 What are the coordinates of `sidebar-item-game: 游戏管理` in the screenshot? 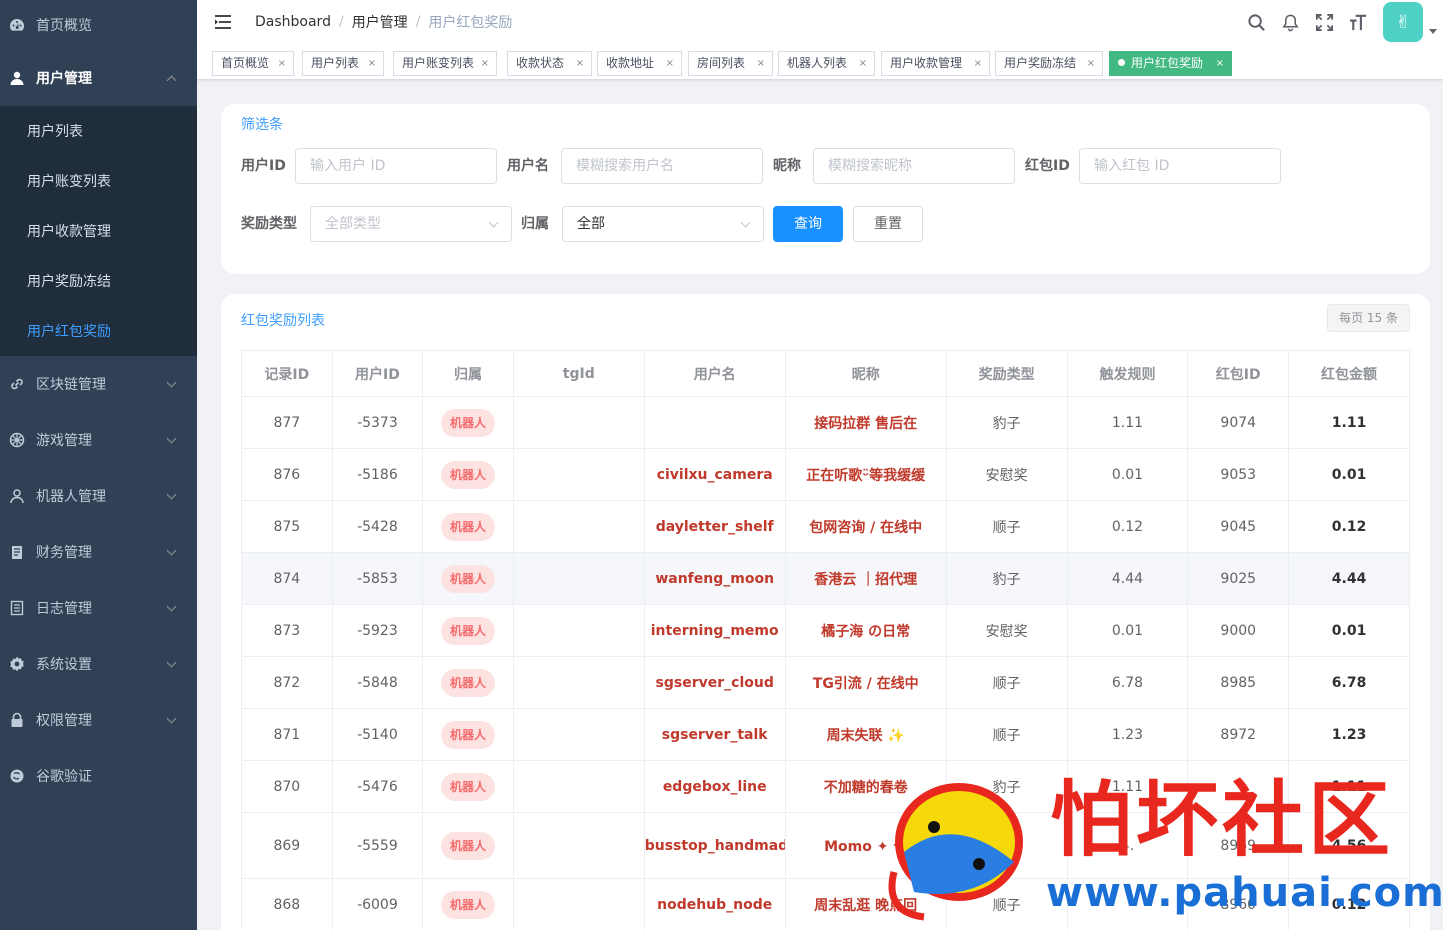 It's located at (98, 440).